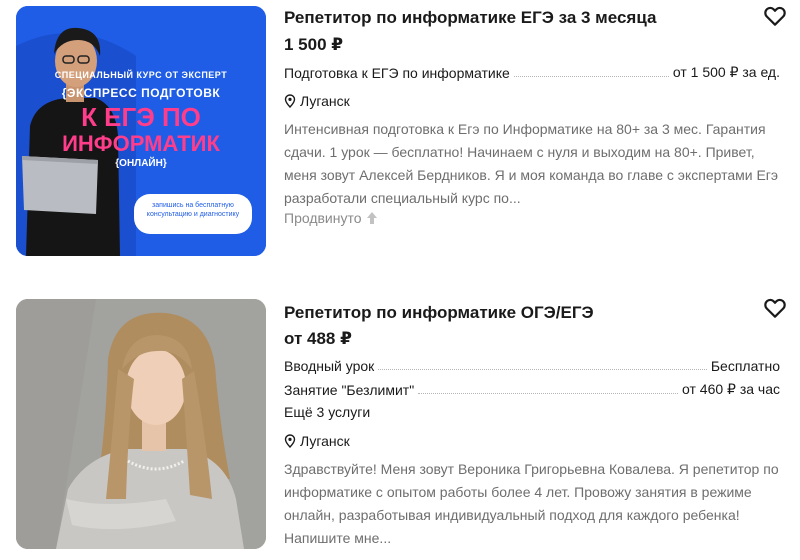 This screenshot has height=560, width=800. Describe the element at coordinates (327, 412) in the screenshot. I see `more-services-link: Ещё 3 услуги` at that location.